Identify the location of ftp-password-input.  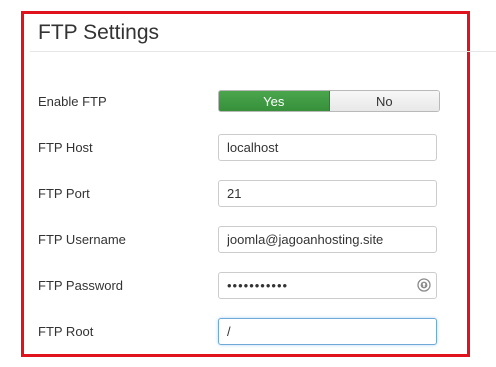
(327, 285).